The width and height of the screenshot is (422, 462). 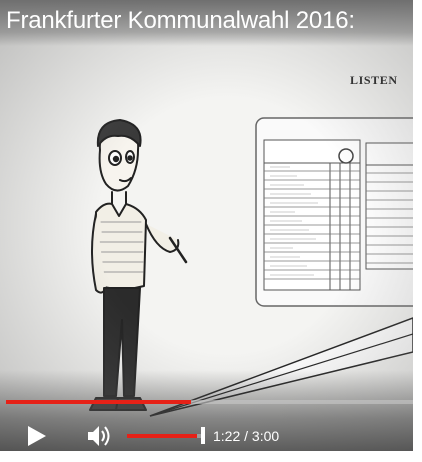 I want to click on volume-slider, so click(x=164, y=436).